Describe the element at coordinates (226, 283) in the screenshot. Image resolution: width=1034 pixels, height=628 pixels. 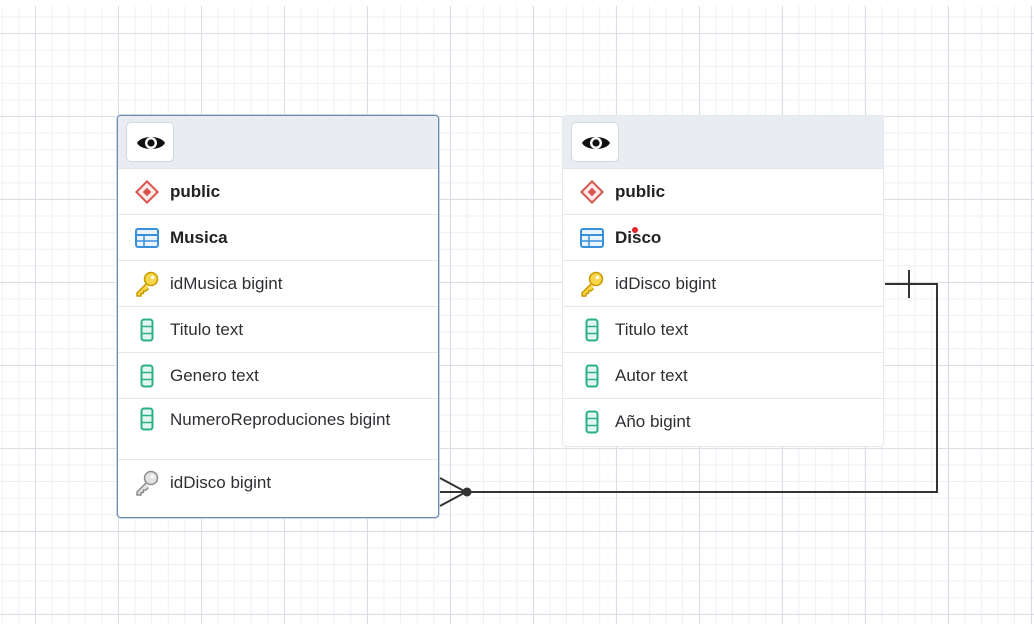
I see `column-label: idMusica bigint` at that location.